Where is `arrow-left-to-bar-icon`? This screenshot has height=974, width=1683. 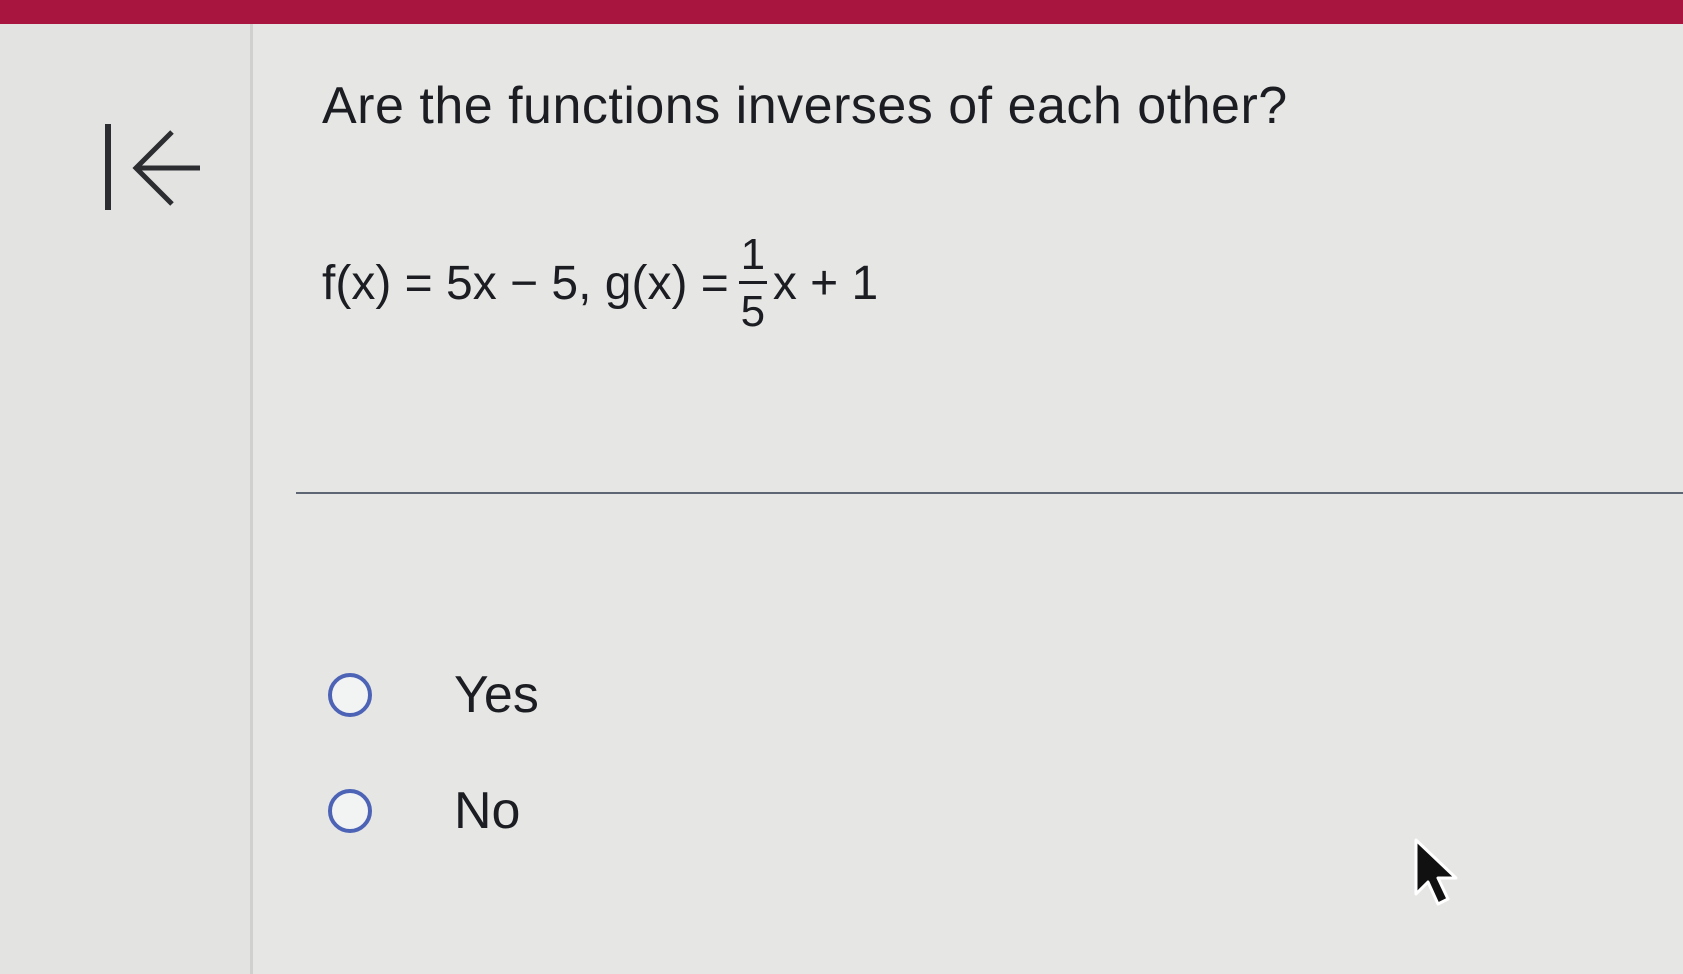
arrow-left-to-bar-icon is located at coordinates (152, 167).